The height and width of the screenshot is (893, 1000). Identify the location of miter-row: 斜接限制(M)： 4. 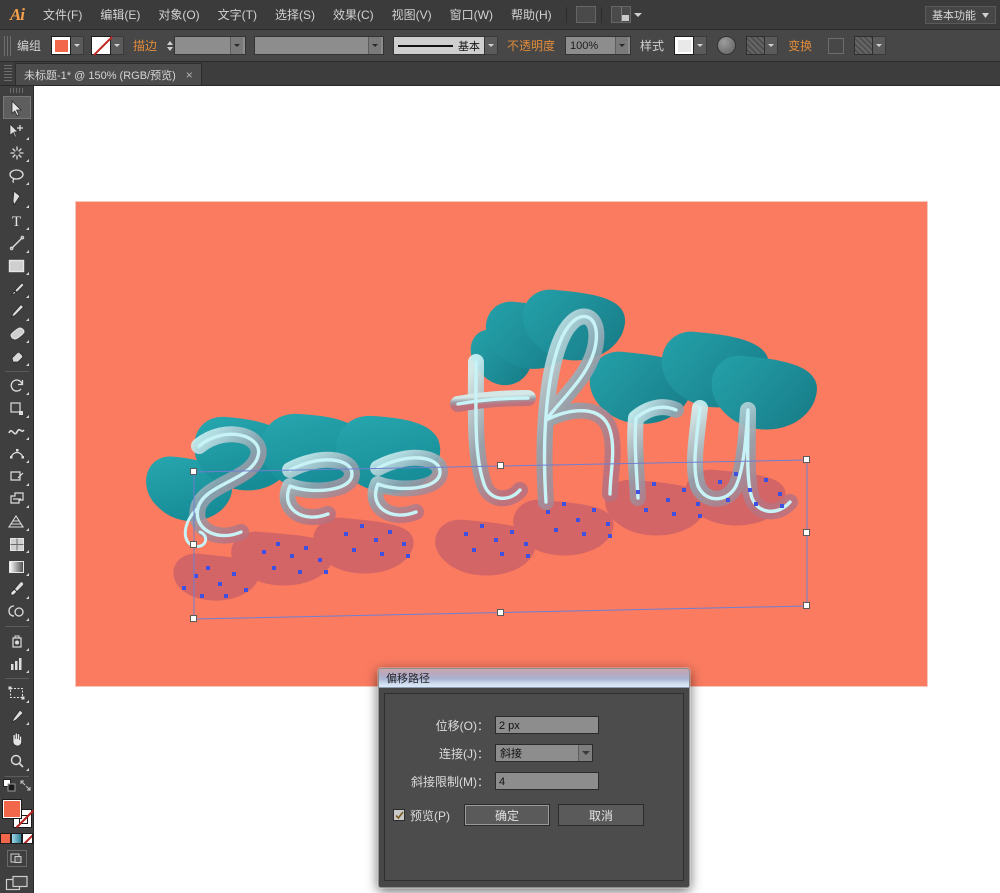
(526, 781).